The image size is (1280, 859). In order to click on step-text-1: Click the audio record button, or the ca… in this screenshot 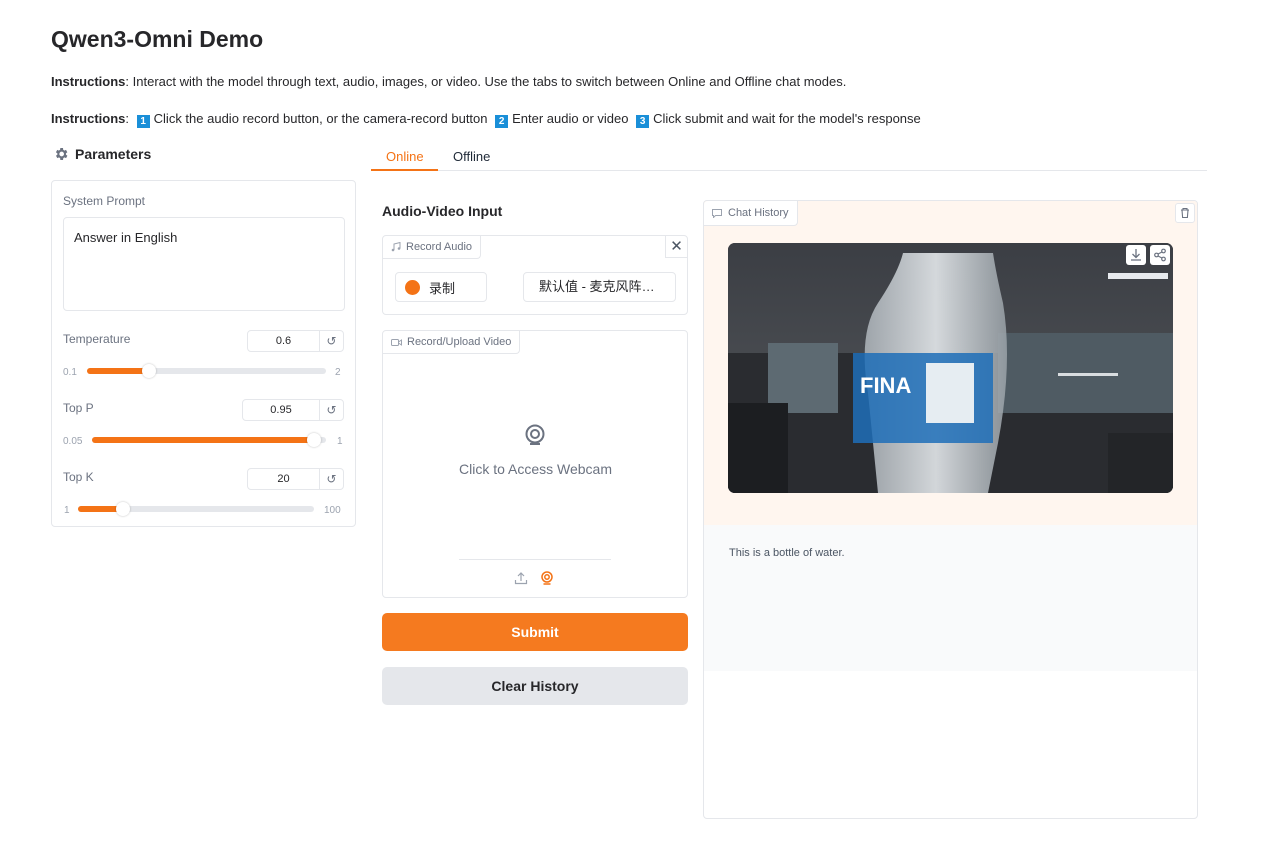, I will do `click(320, 118)`.